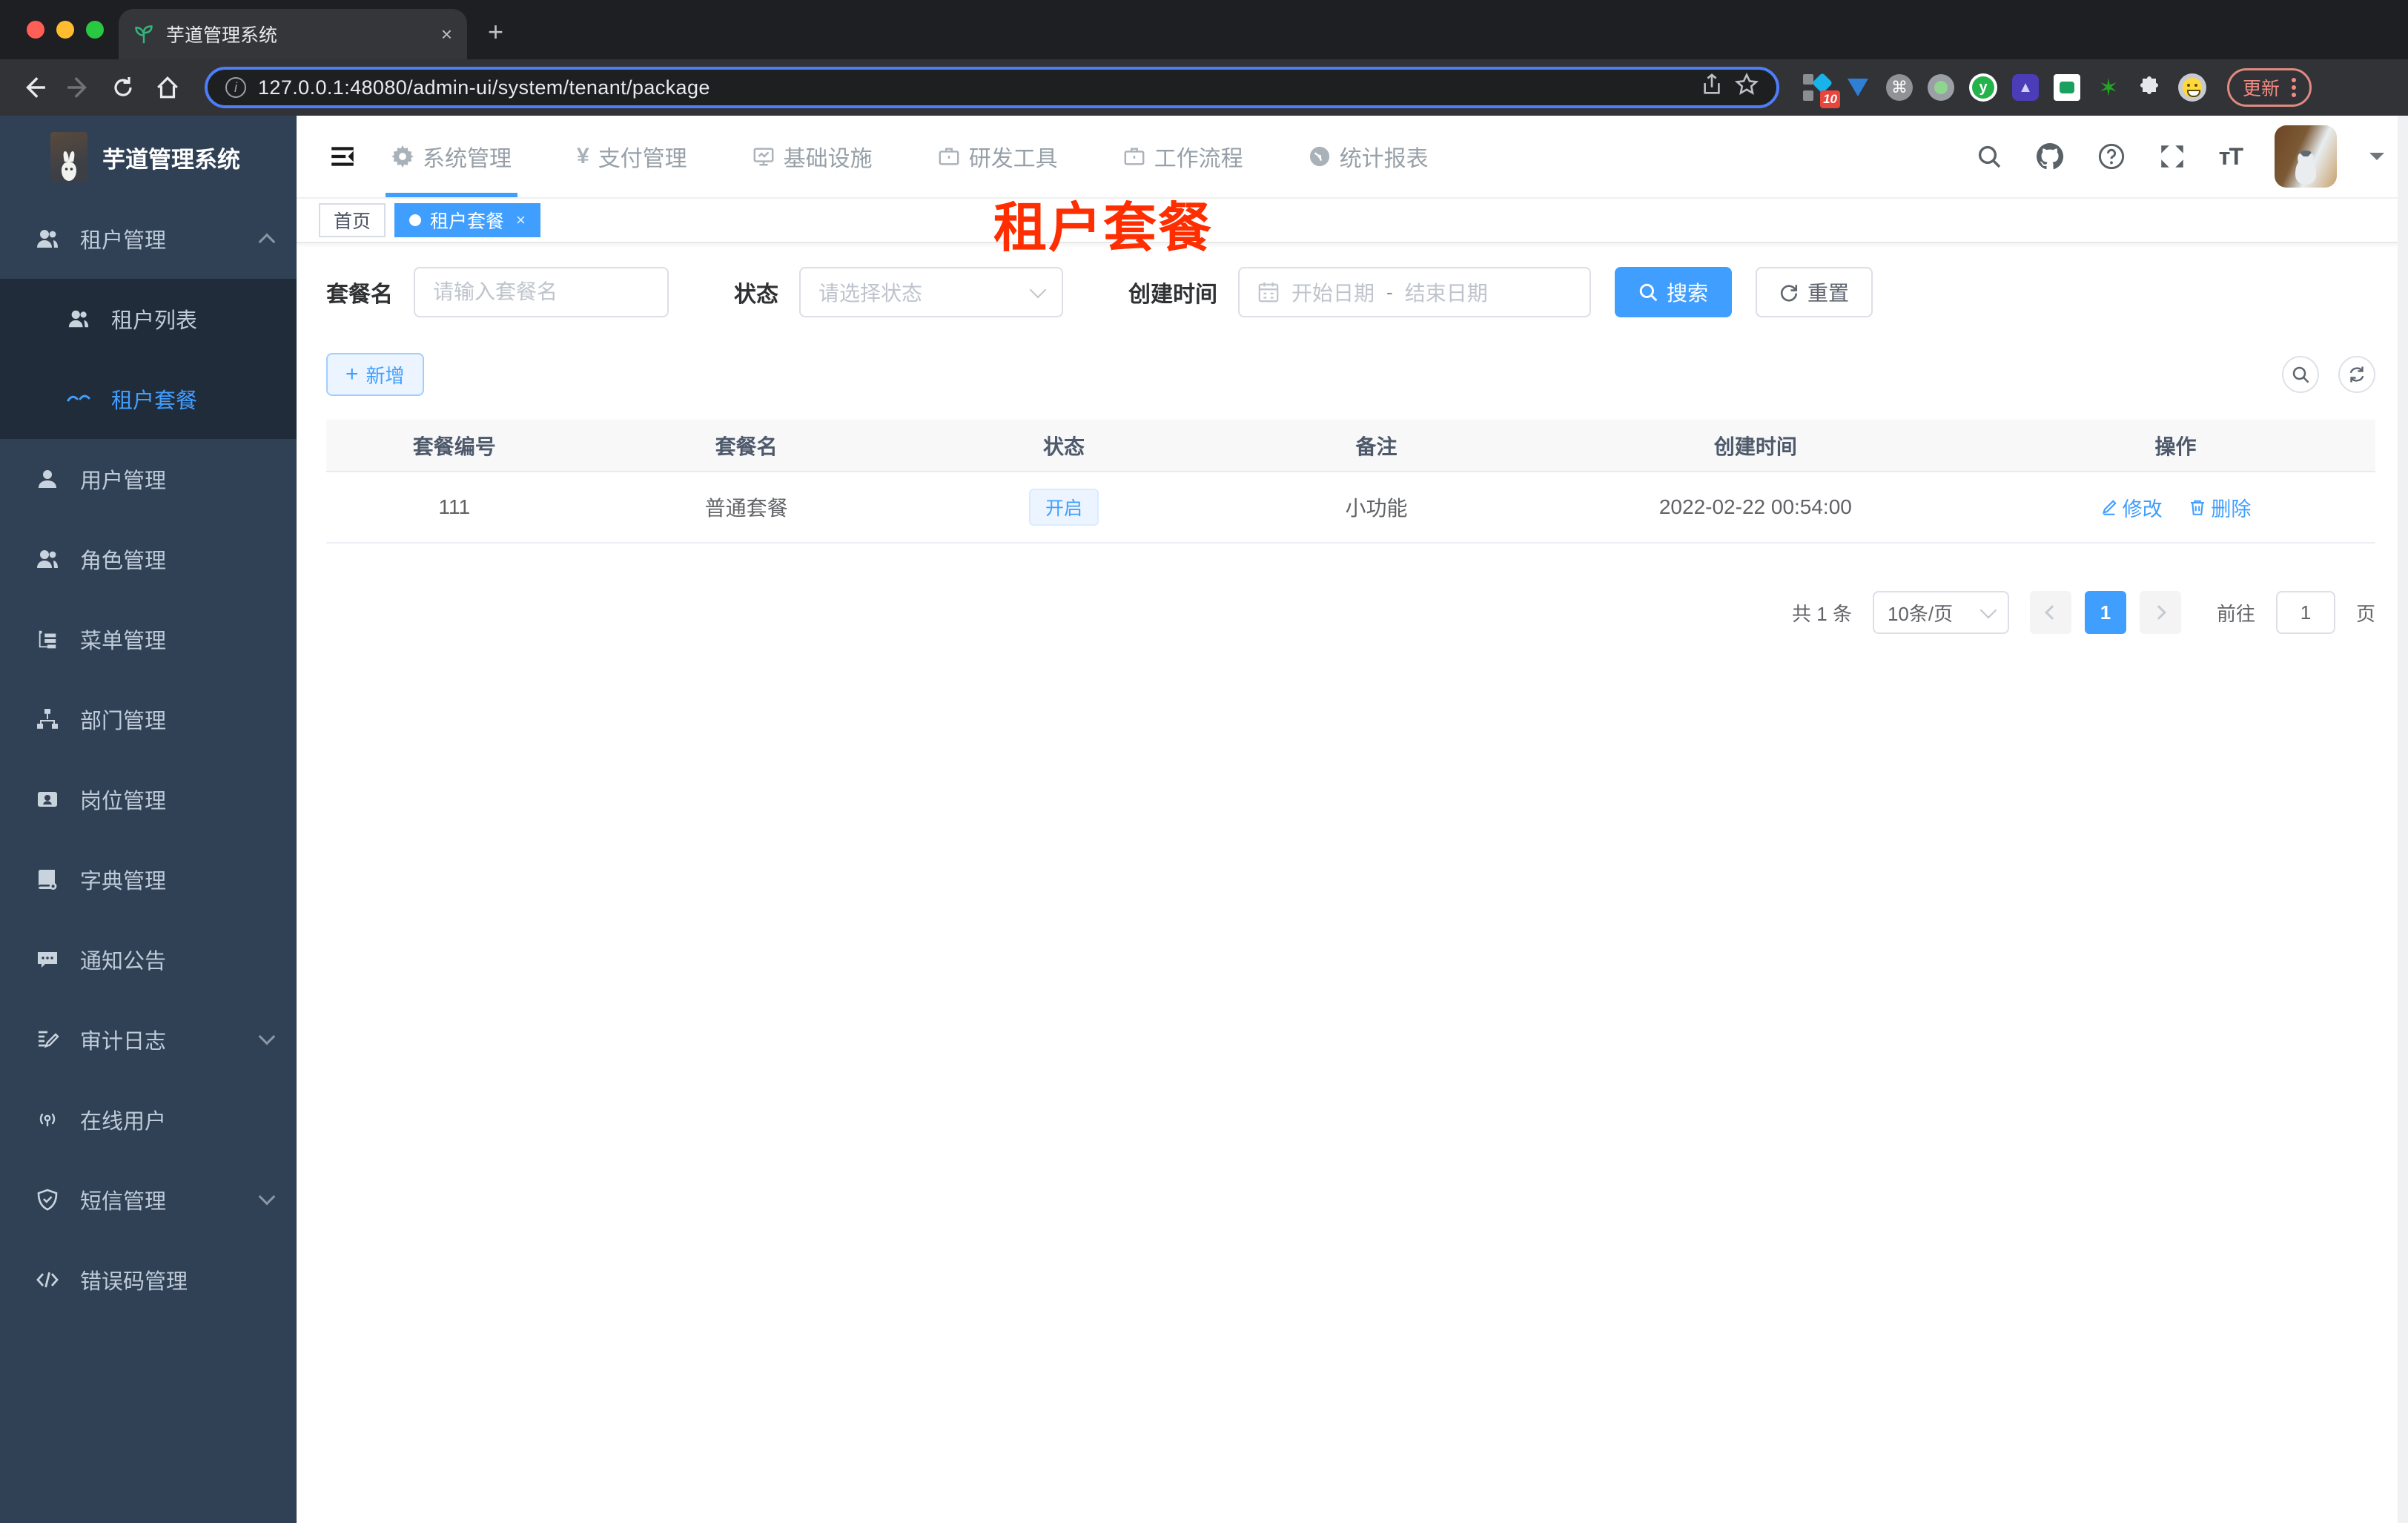 This screenshot has height=1523, width=2408. Describe the element at coordinates (2192, 88) in the screenshot. I see `emoji-ext-icon` at that location.